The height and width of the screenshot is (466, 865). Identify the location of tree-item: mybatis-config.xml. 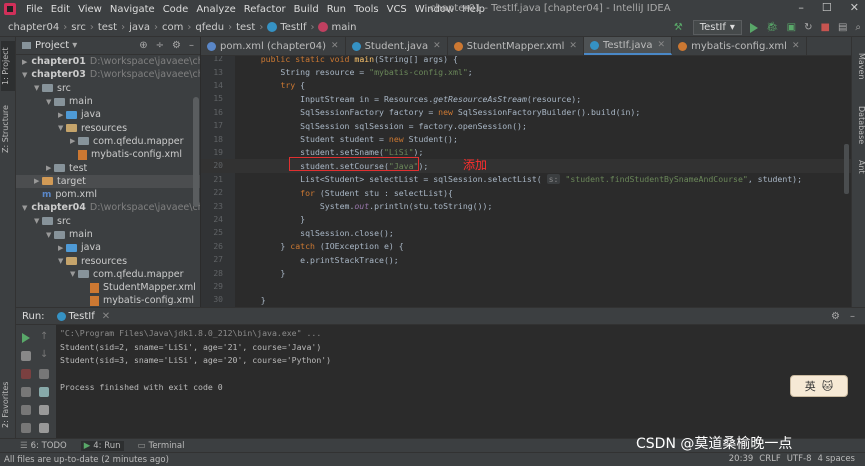
(108, 300).